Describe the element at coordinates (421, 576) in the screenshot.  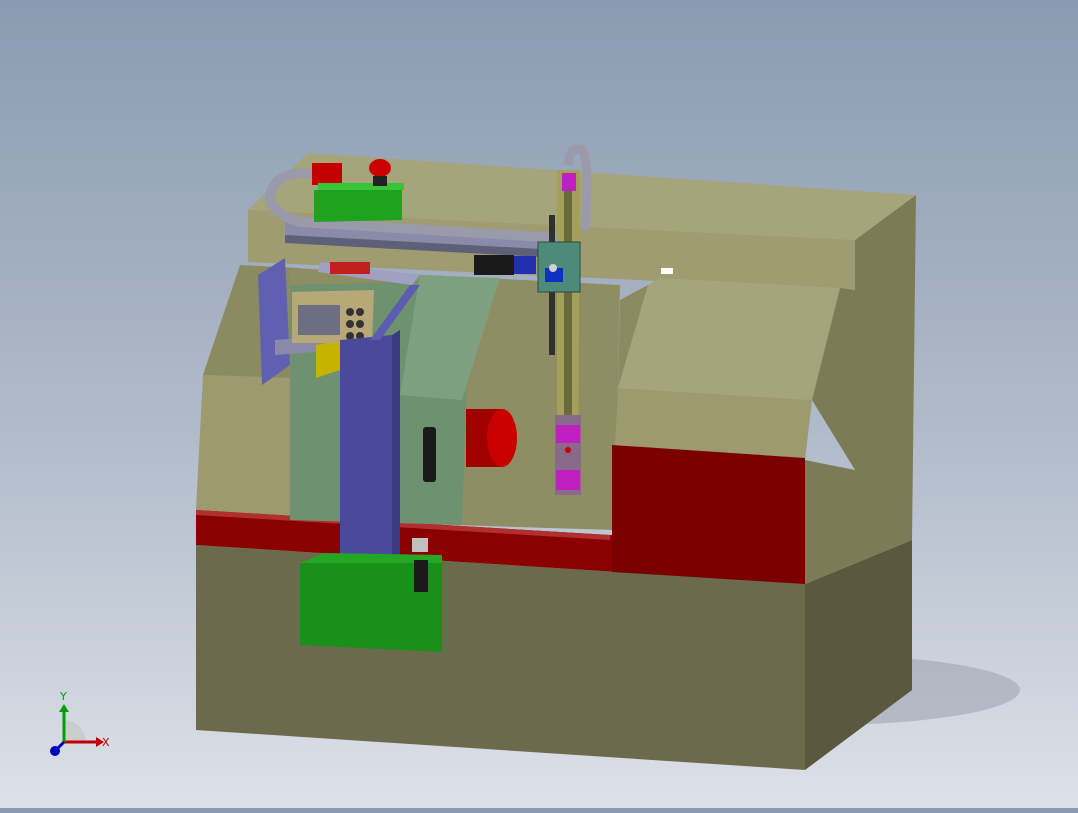
I see `base-cylinder` at that location.